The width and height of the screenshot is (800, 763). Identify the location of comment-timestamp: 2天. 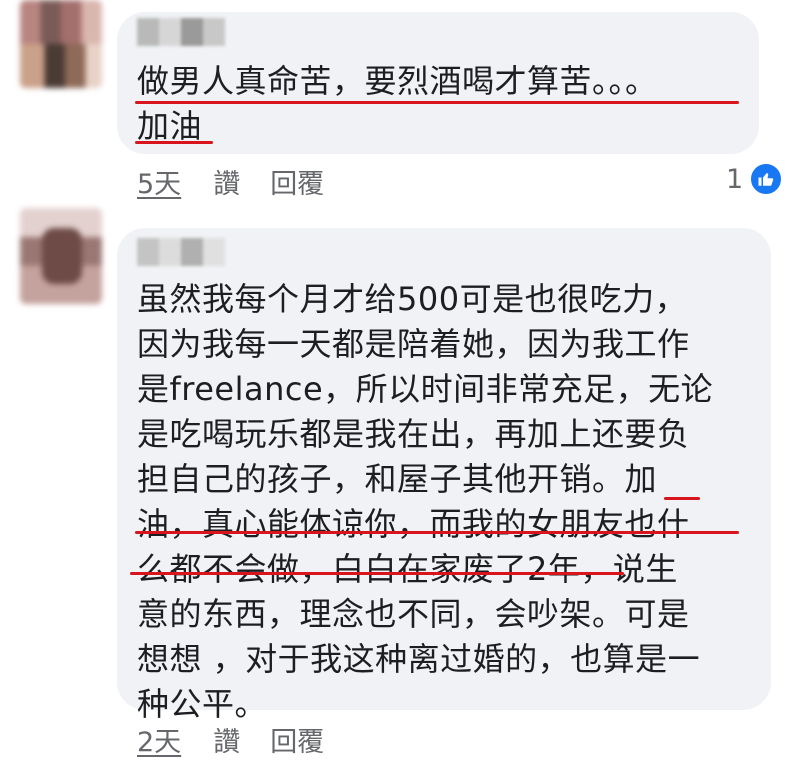
(159, 739).